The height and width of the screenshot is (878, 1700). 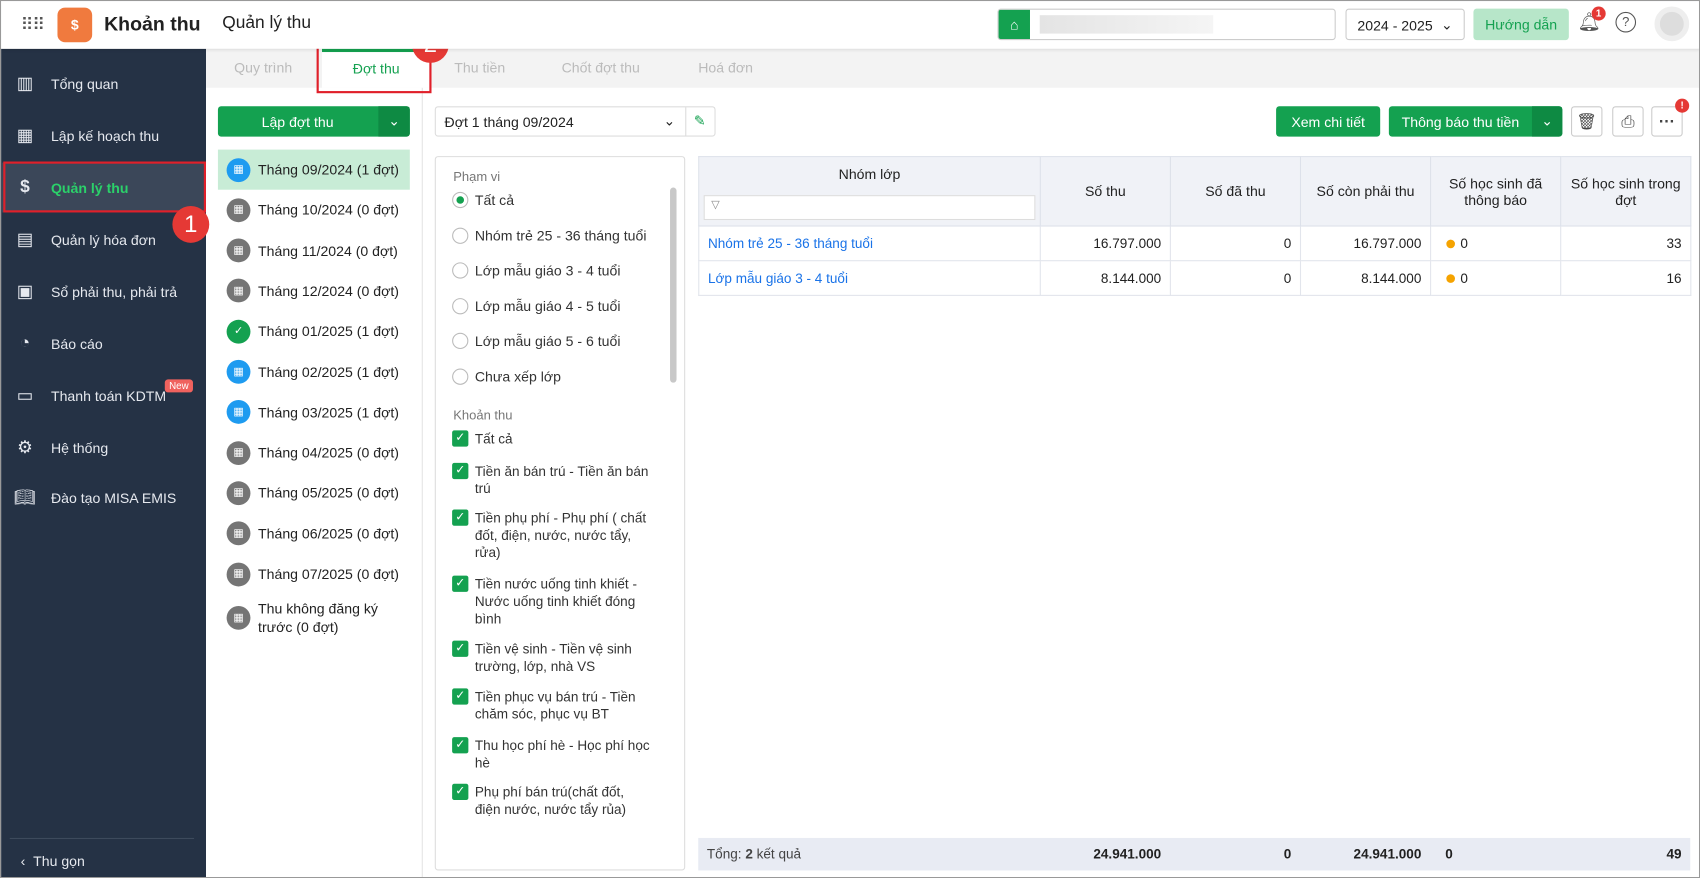 I want to click on group-link: Nhóm trẻ 25 - 36 tháng tuổi, so click(x=869, y=243).